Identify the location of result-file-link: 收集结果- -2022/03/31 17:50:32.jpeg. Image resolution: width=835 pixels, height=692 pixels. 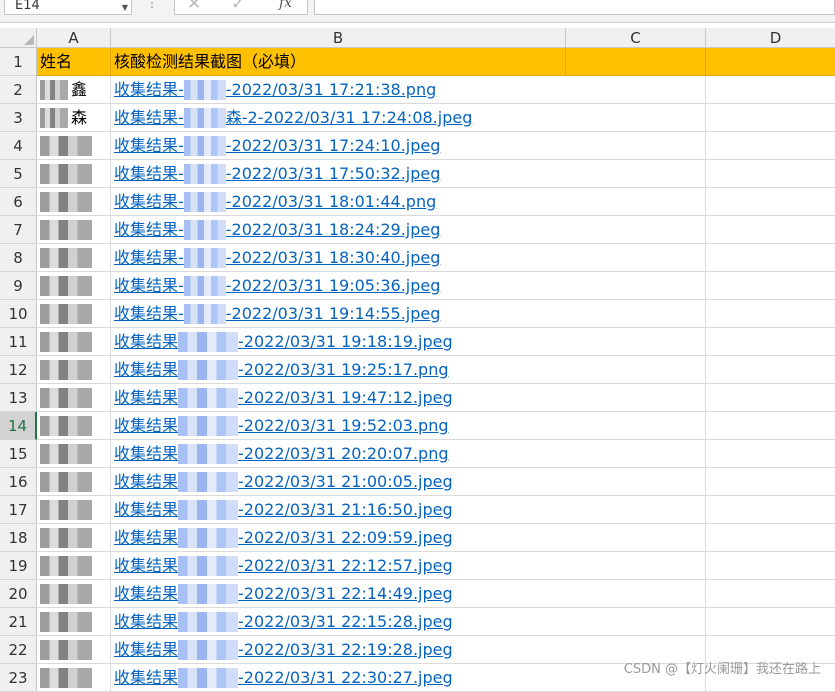
(338, 174).